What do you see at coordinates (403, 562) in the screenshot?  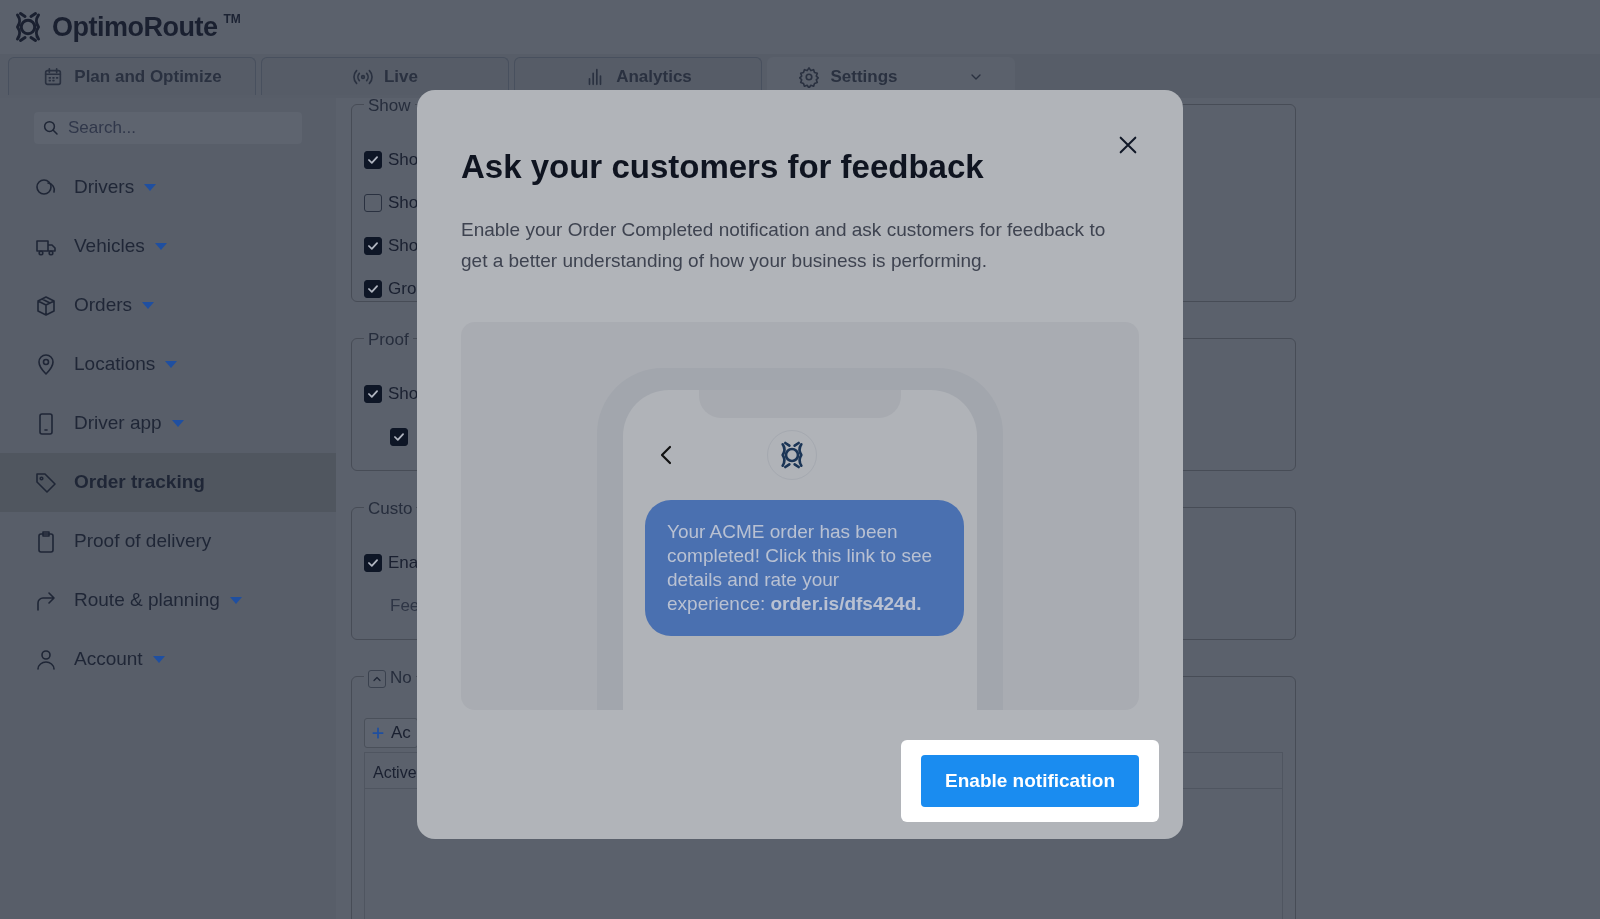 I see `checkbox-label: Ena` at bounding box center [403, 562].